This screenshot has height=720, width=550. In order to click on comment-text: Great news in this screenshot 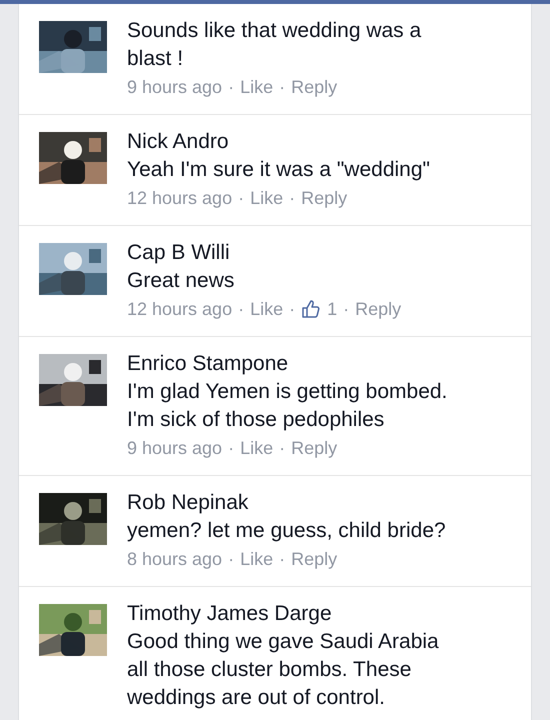, I will do `click(181, 281)`.